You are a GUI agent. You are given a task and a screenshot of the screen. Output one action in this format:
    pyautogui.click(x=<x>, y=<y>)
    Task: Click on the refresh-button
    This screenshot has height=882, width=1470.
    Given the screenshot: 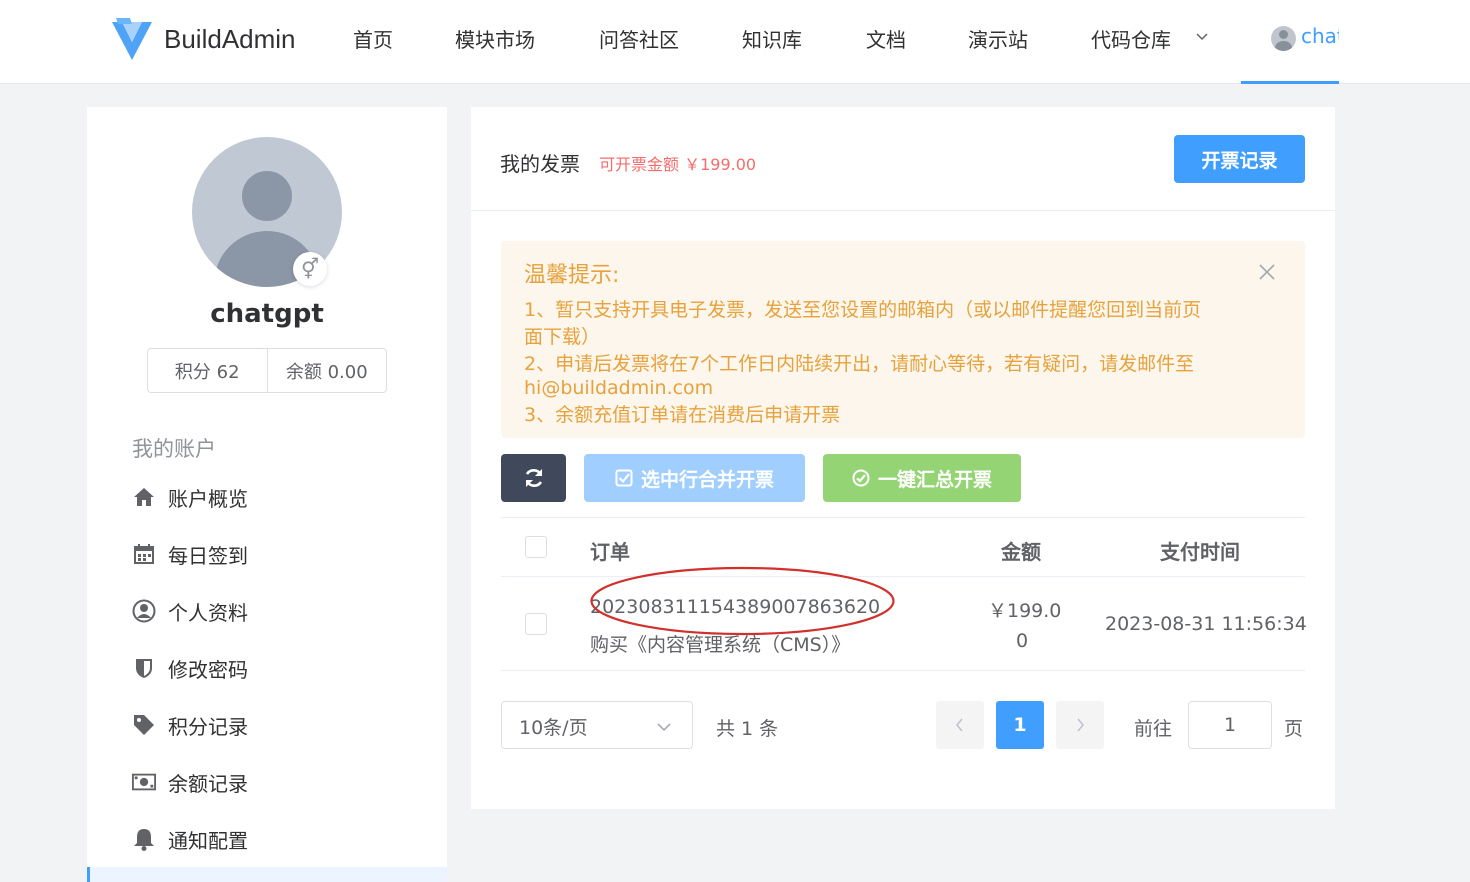 What is the action you would take?
    pyautogui.click(x=533, y=478)
    